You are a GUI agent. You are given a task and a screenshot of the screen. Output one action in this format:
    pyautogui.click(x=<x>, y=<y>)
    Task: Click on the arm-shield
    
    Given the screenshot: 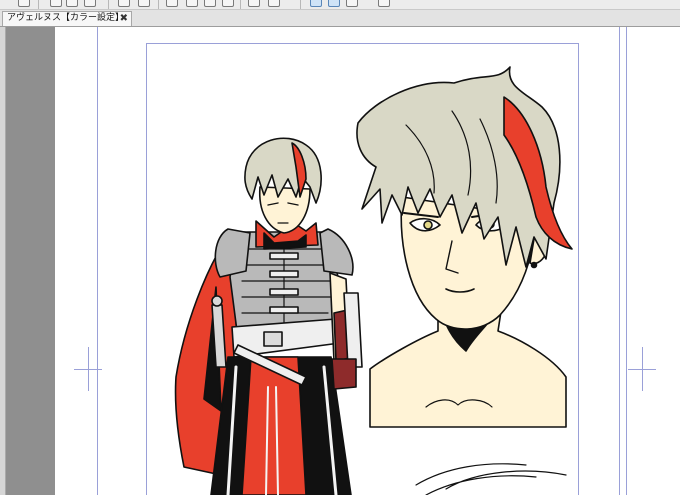 What is the action you would take?
    pyautogui.click(x=353, y=330)
    